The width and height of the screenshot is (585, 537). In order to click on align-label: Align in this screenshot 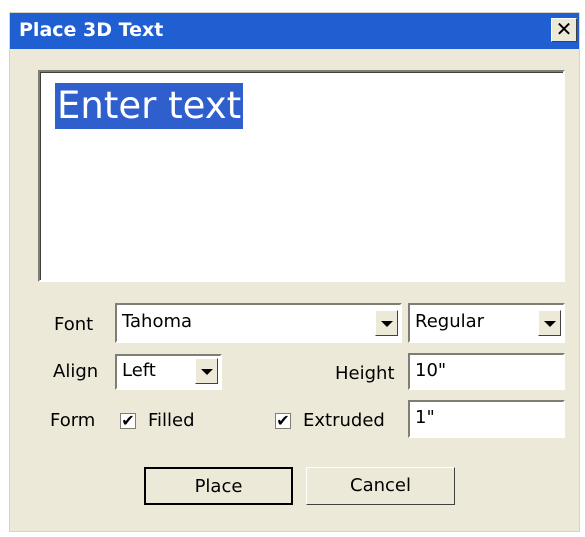, I will do `click(76, 371)`.